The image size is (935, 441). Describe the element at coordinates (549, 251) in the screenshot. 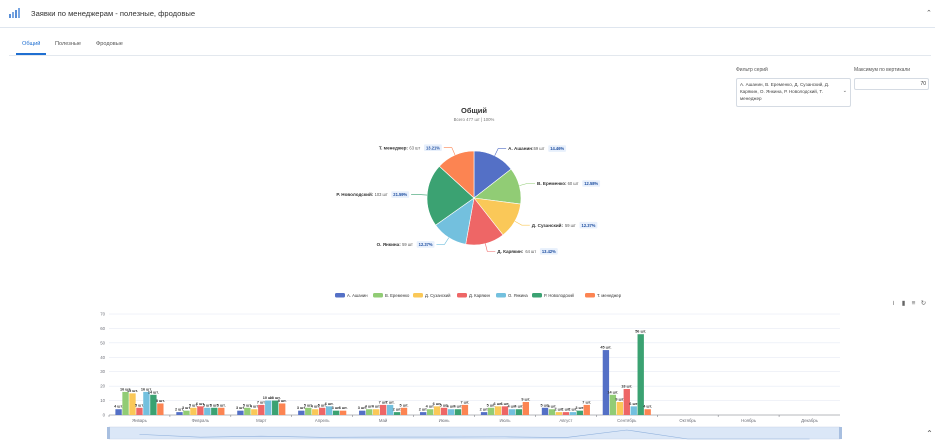

I see `pie-label-percent: 13.42%` at that location.